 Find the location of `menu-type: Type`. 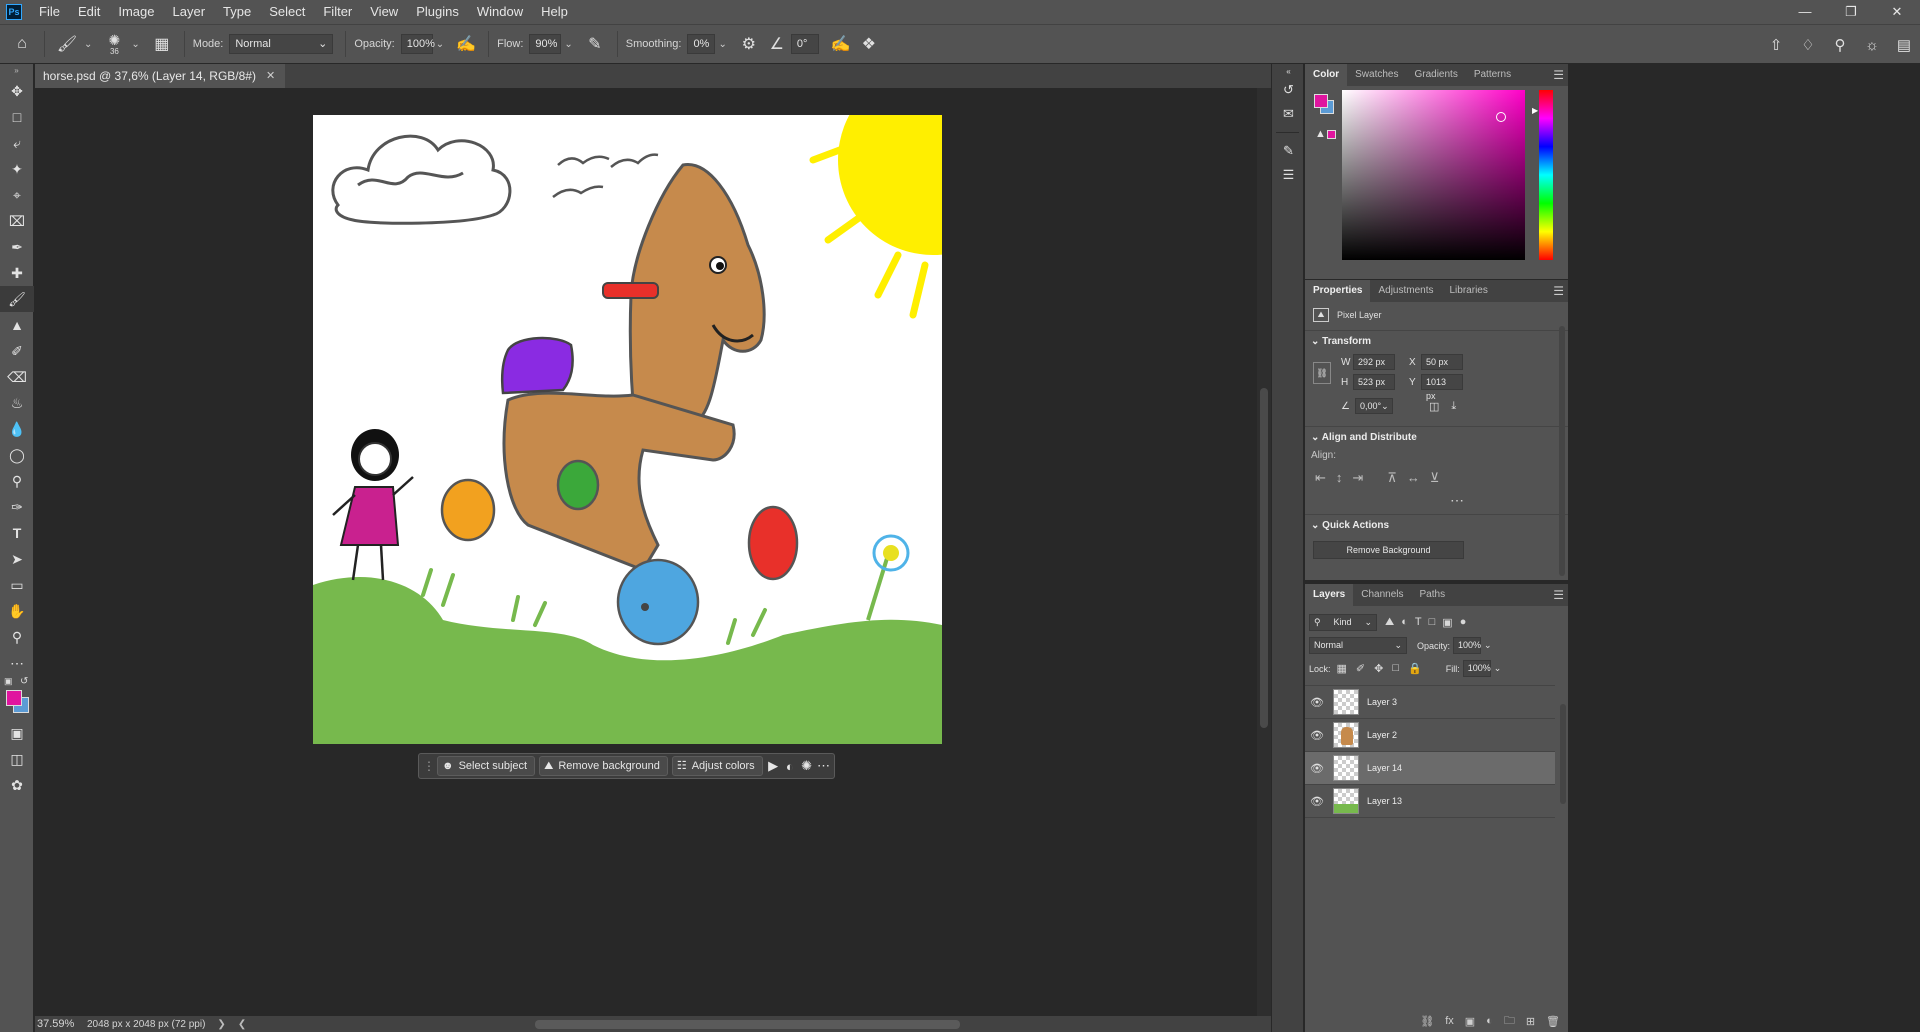

menu-type: Type is located at coordinates (237, 12).